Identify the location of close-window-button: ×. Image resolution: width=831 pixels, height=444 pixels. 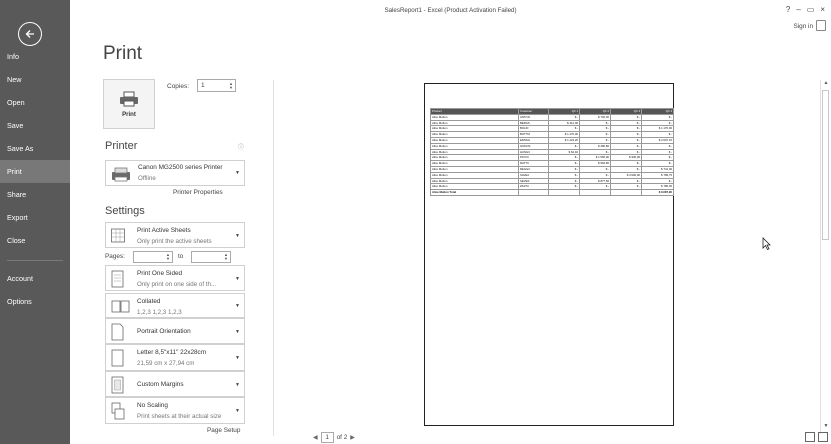
(822, 9).